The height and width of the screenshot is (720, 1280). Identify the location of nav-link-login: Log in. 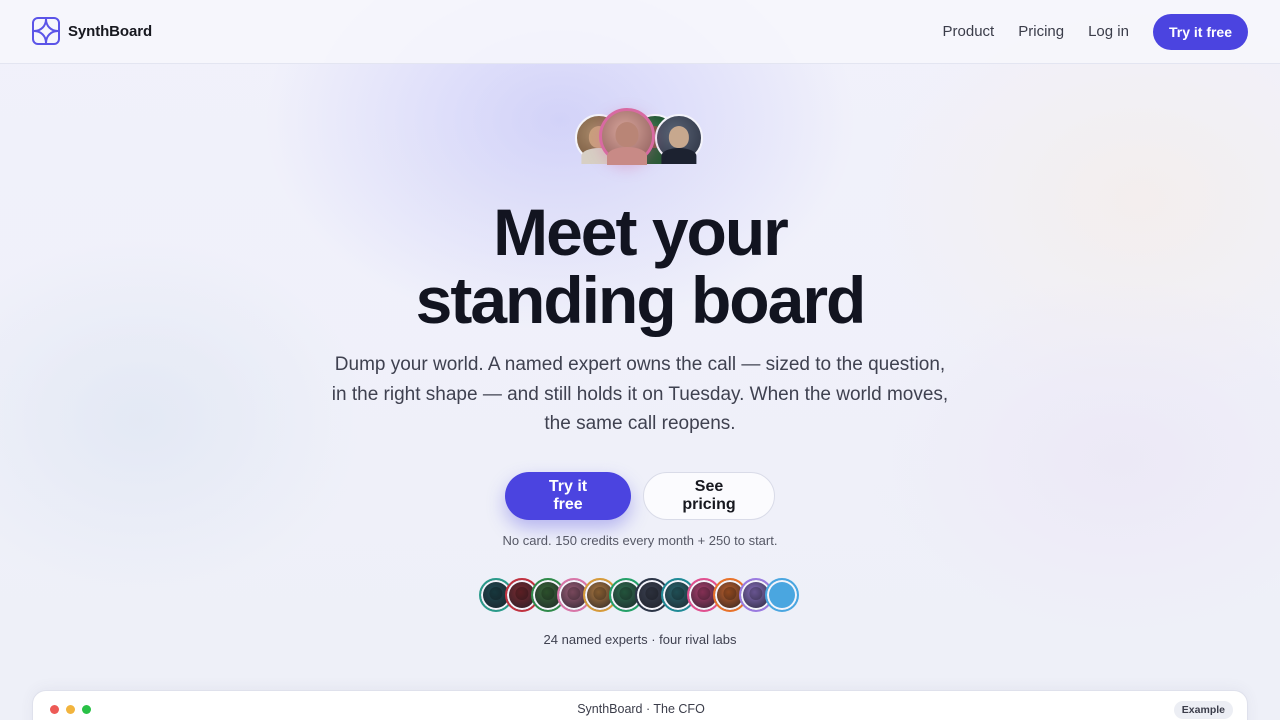
(1108, 32).